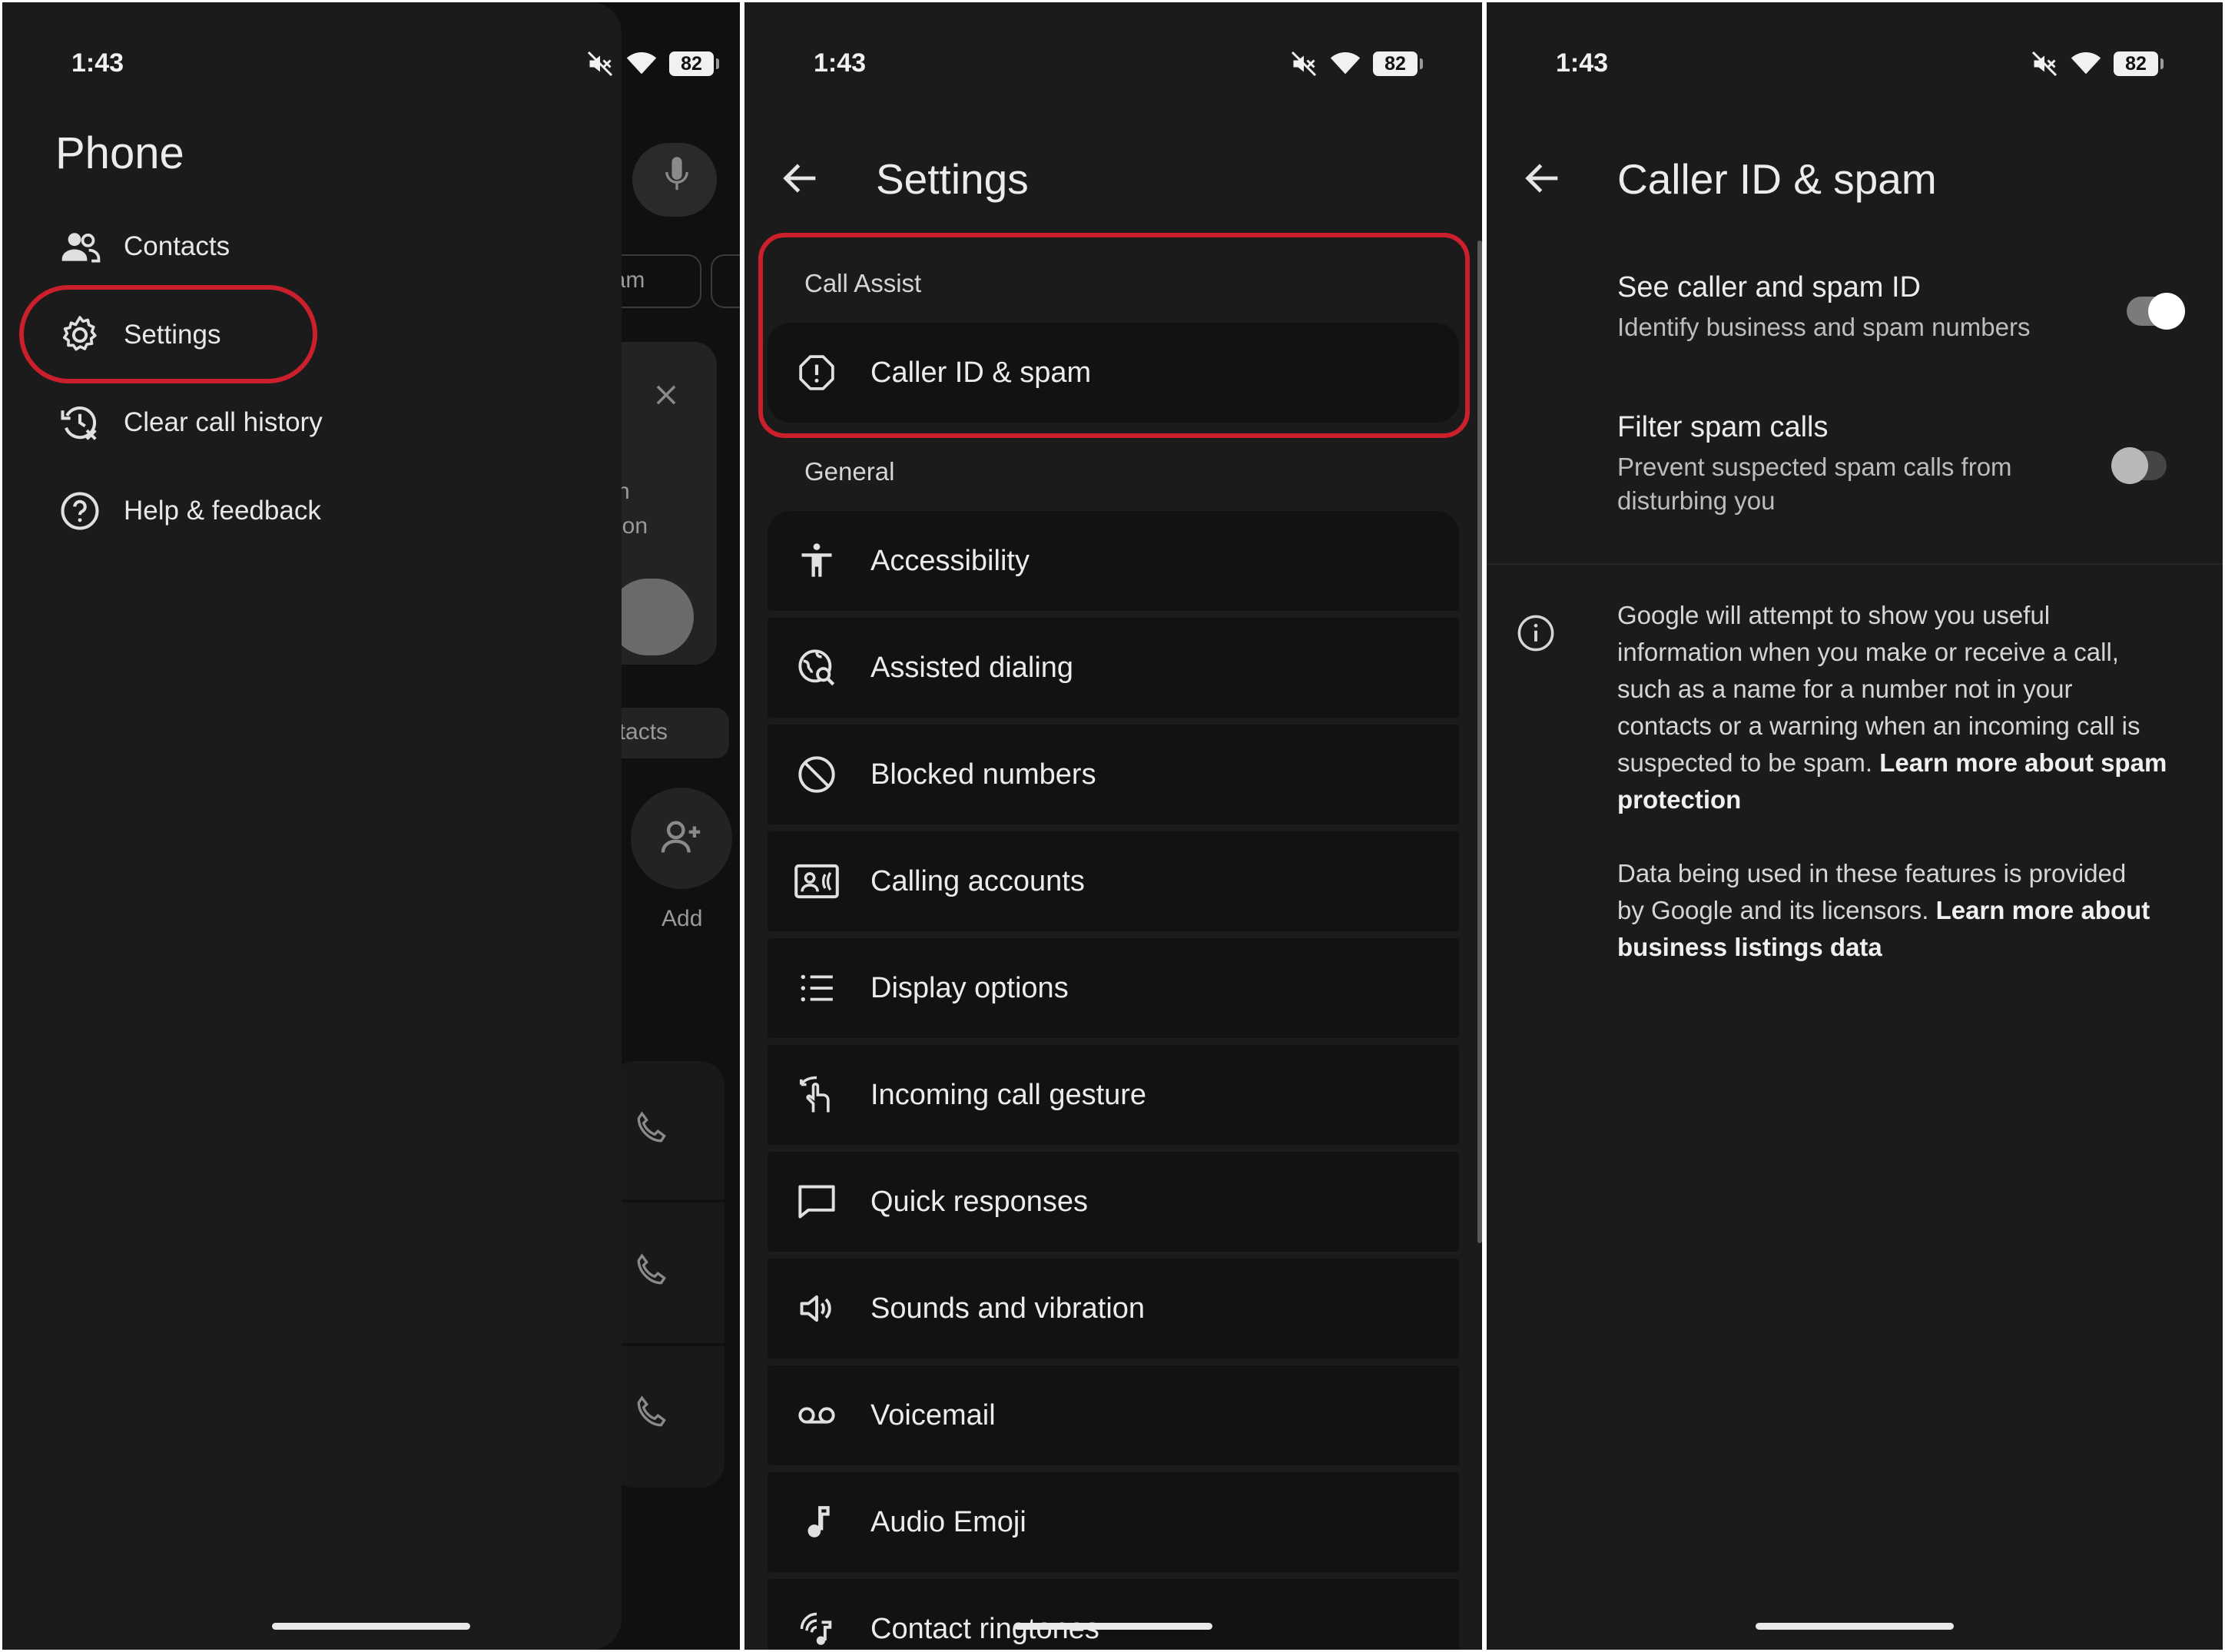  What do you see at coordinates (1855, 564) in the screenshot?
I see `divider` at bounding box center [1855, 564].